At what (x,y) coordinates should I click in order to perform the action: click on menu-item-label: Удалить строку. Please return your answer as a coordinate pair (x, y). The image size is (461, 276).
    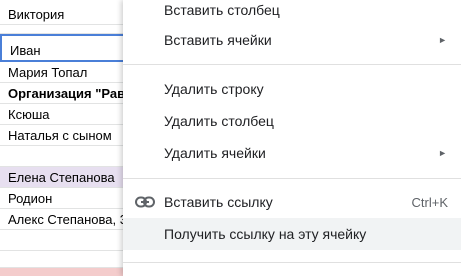
    Looking at the image, I should click on (214, 89).